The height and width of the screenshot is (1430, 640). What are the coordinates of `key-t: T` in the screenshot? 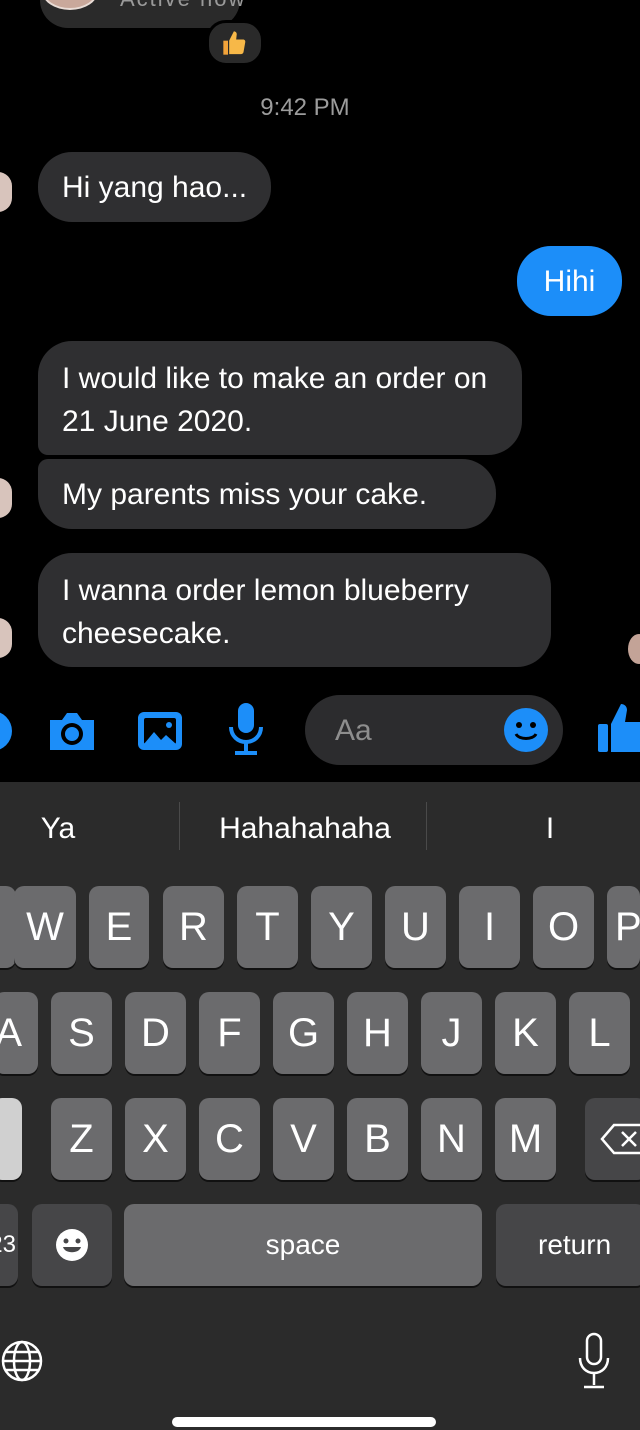 It's located at (267, 927).